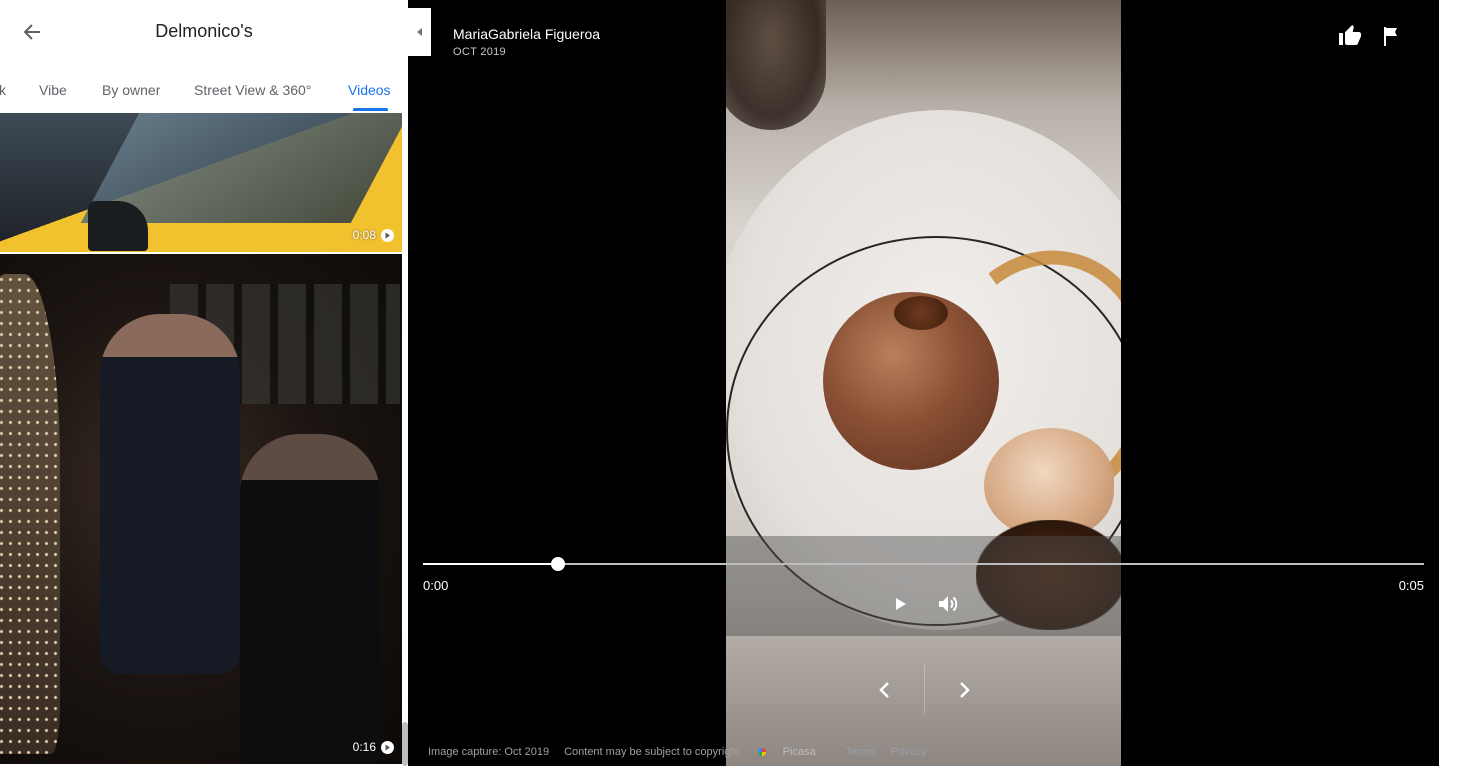 This screenshot has width=1472, height=766. What do you see at coordinates (558, 564) in the screenshot?
I see `seek-handle` at bounding box center [558, 564].